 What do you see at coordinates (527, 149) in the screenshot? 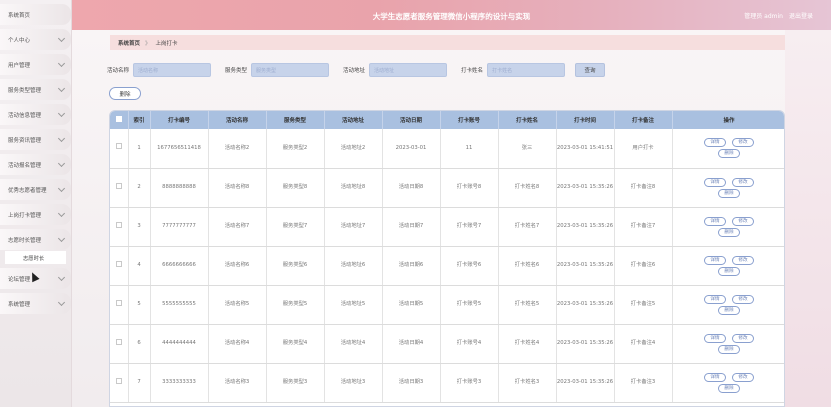
I see `cell-person: 张三` at bounding box center [527, 149].